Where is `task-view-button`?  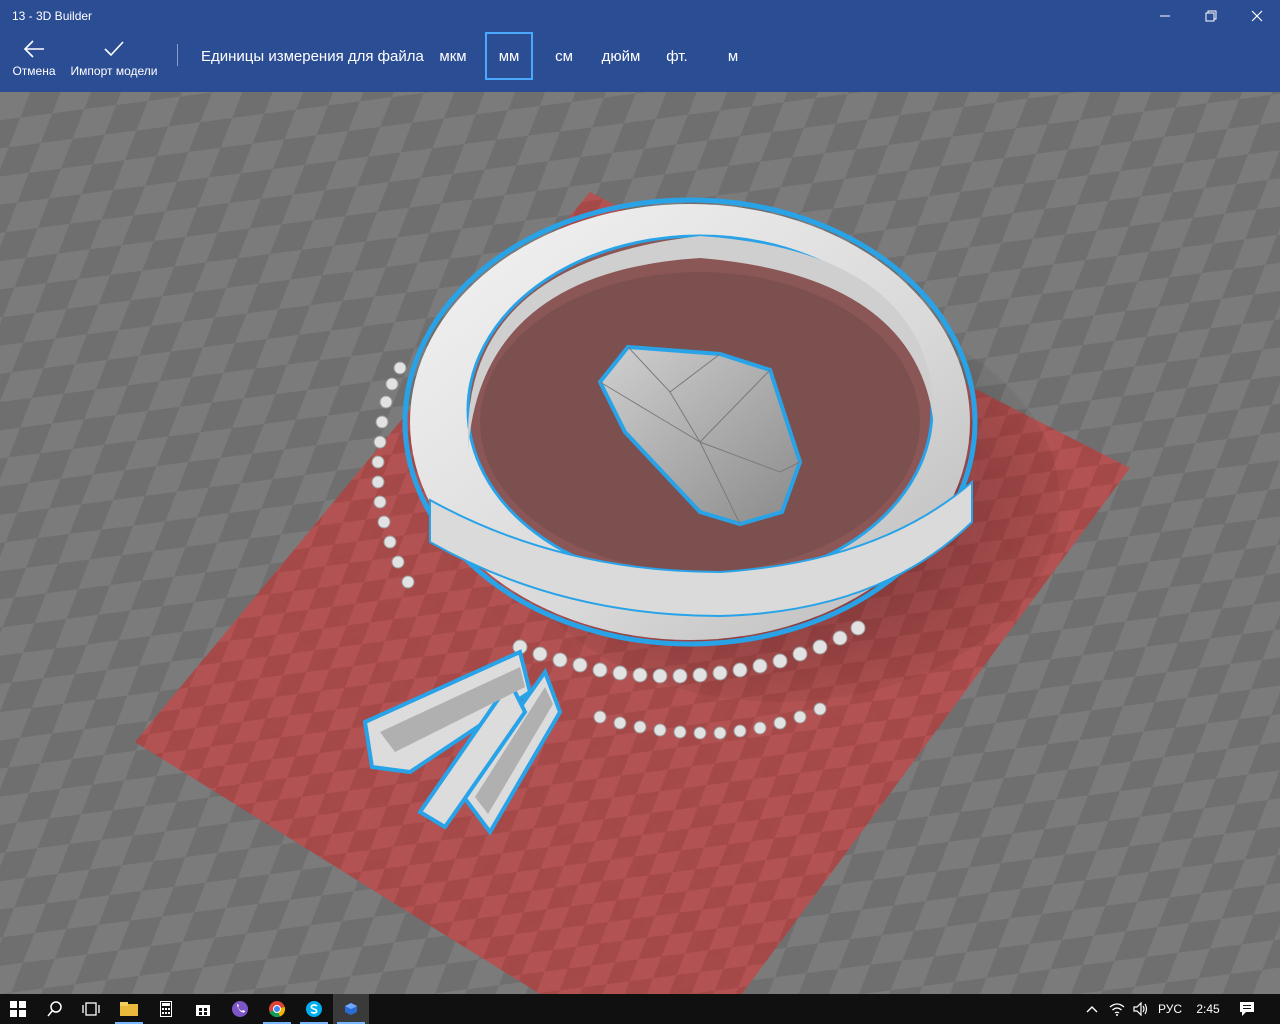 task-view-button is located at coordinates (91, 1009).